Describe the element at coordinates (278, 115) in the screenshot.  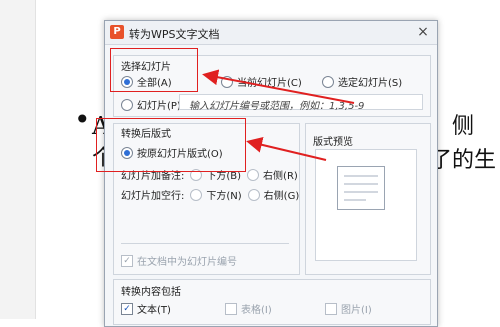
I see `annotation-arrows` at that location.